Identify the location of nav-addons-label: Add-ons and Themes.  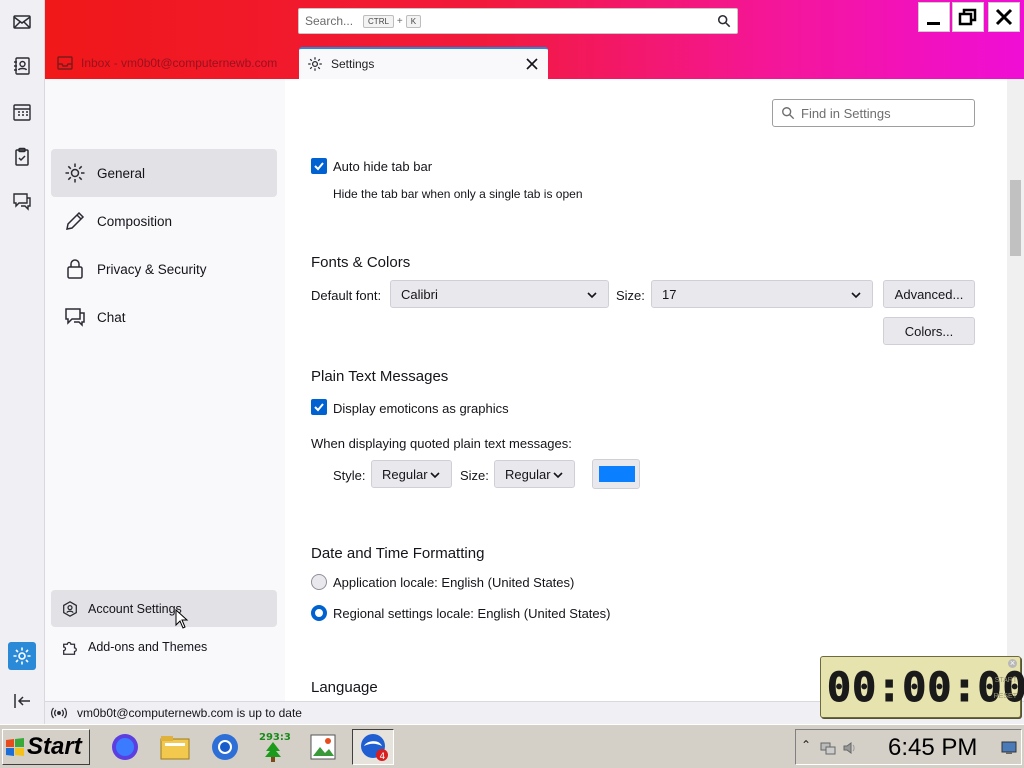
(148, 646).